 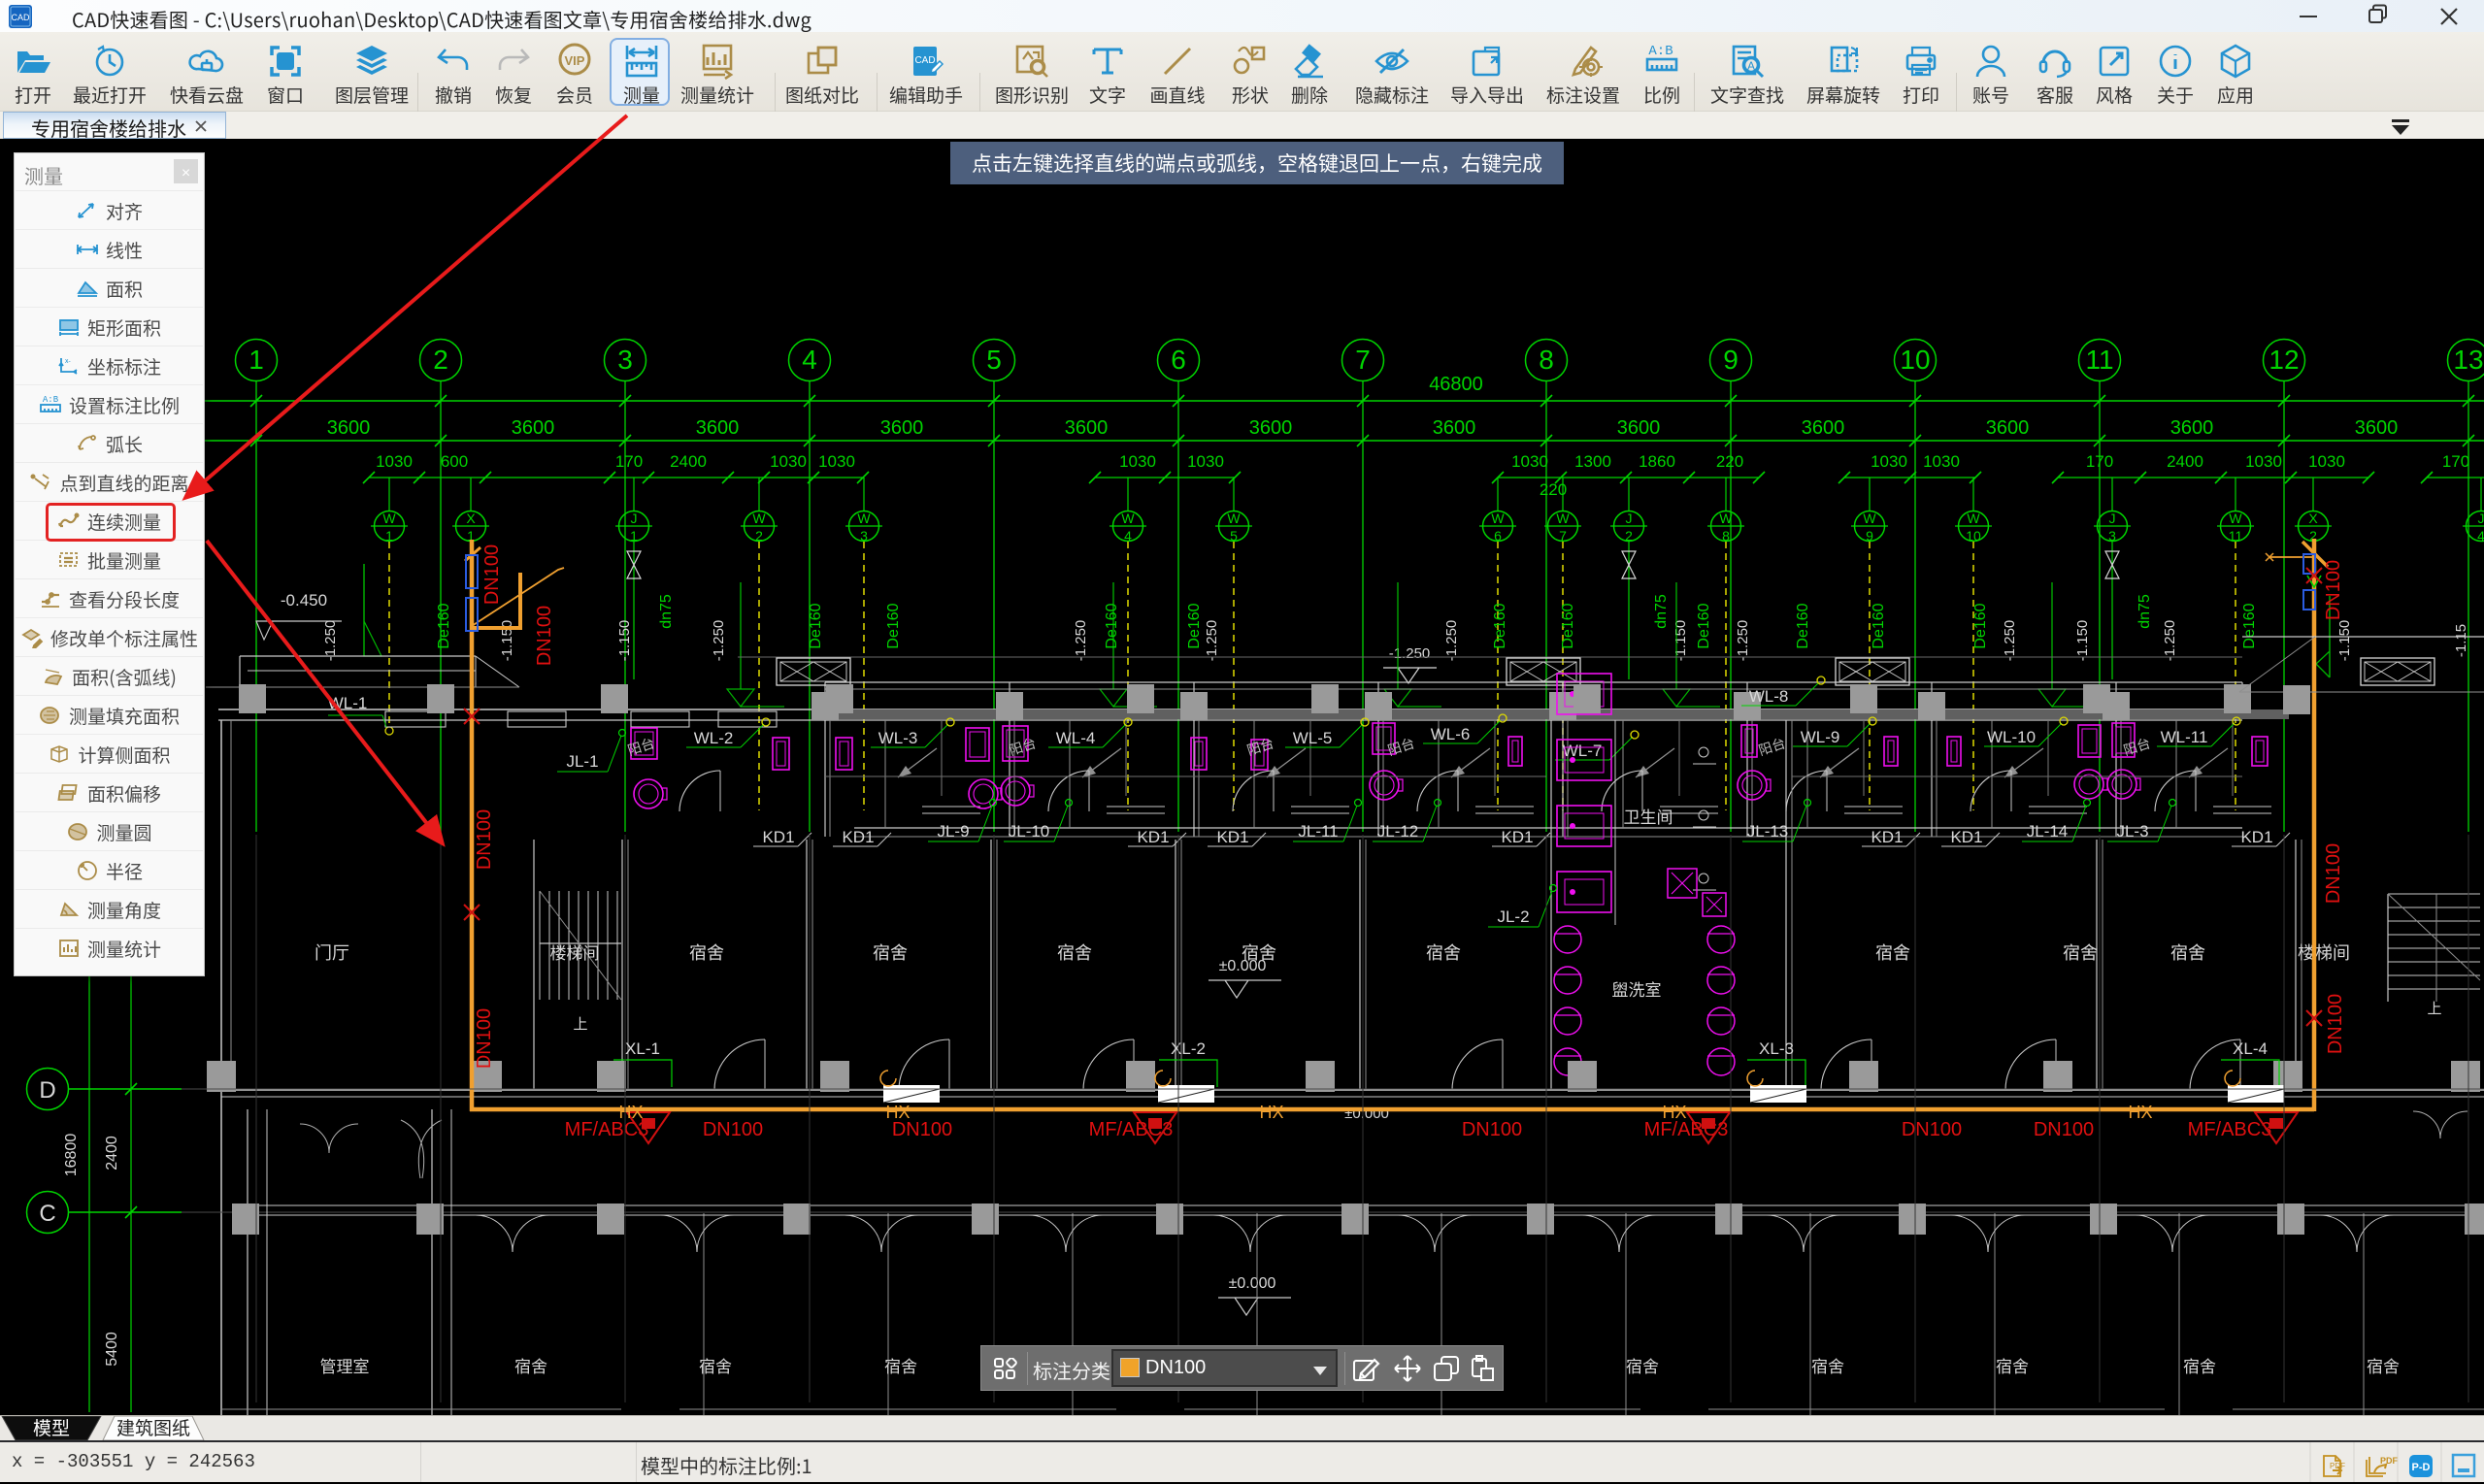 I want to click on svg-text: 建筑图纸, so click(x=153, y=1428).